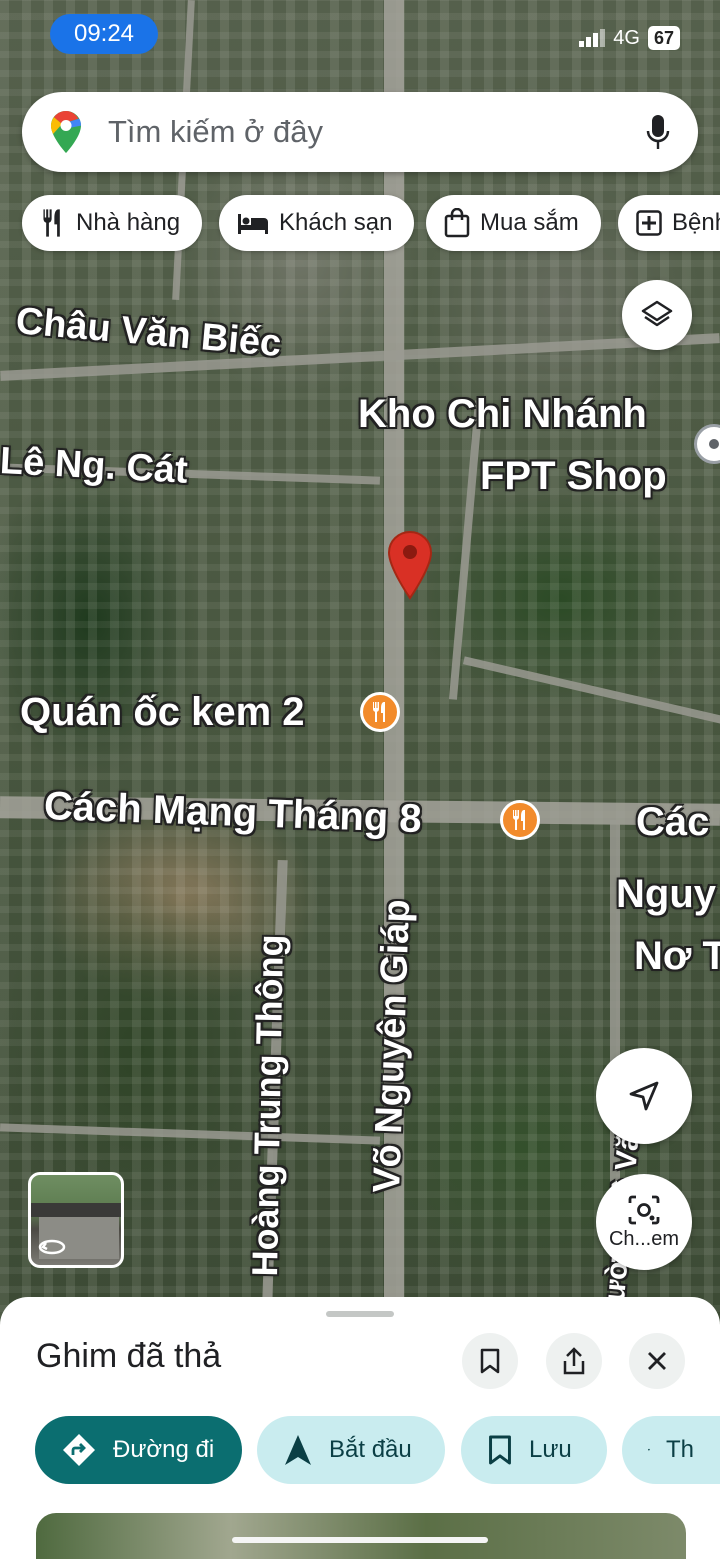 Image resolution: width=720 pixels, height=1559 pixels. I want to click on shopping-bag-icon, so click(457, 223).